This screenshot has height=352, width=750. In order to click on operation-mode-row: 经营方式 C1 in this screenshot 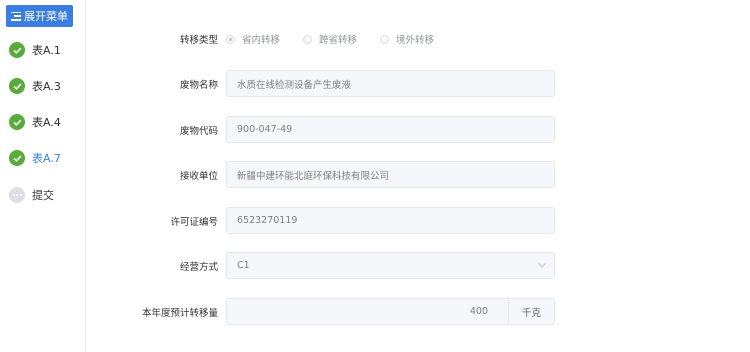, I will do `click(327, 265)`.